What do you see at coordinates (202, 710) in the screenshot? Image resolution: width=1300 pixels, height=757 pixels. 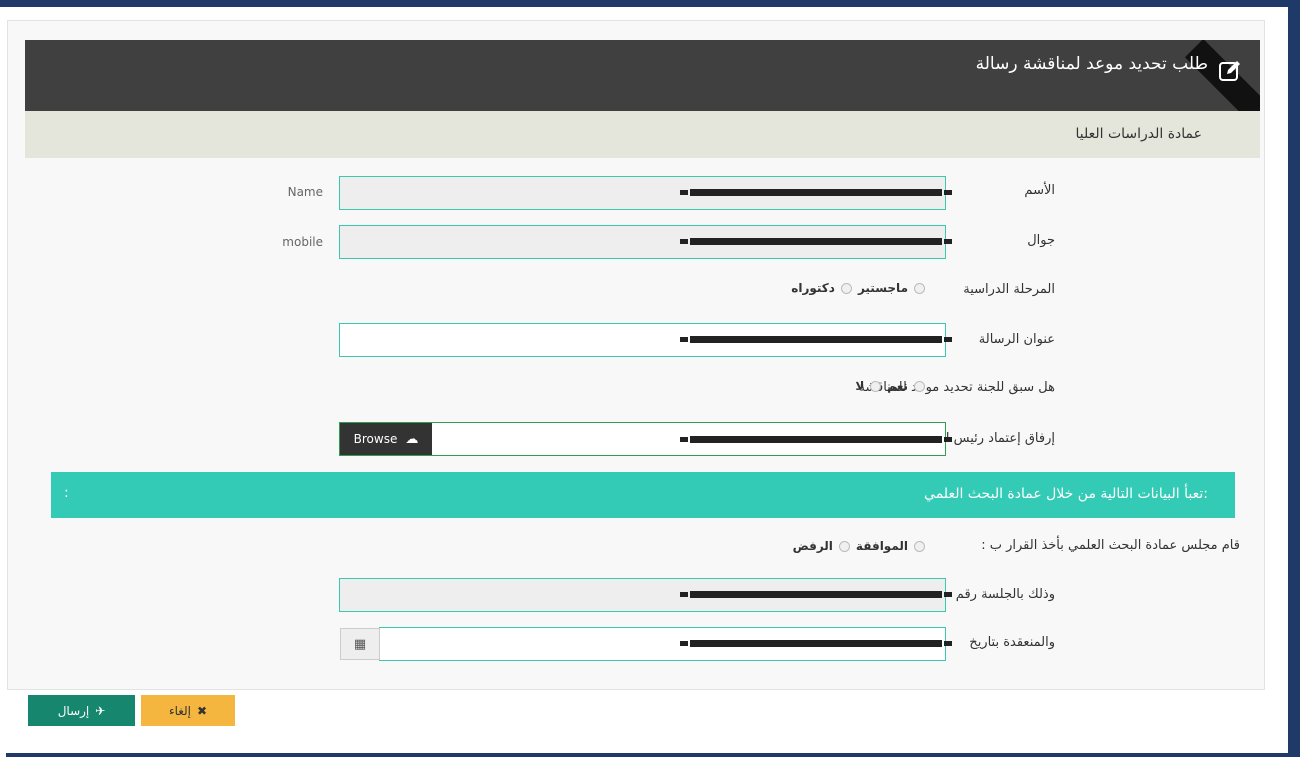 I see `close-icon: ✖` at bounding box center [202, 710].